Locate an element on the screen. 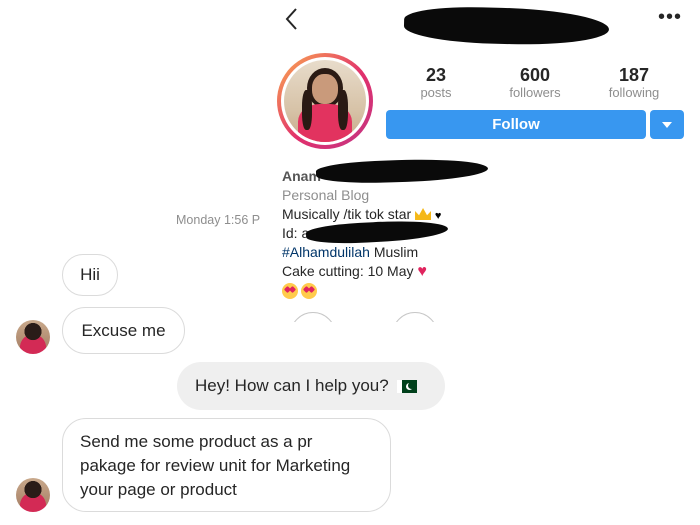 This screenshot has height=525, width=700. hashtag-link: #Alhamdulilah is located at coordinates (326, 252).